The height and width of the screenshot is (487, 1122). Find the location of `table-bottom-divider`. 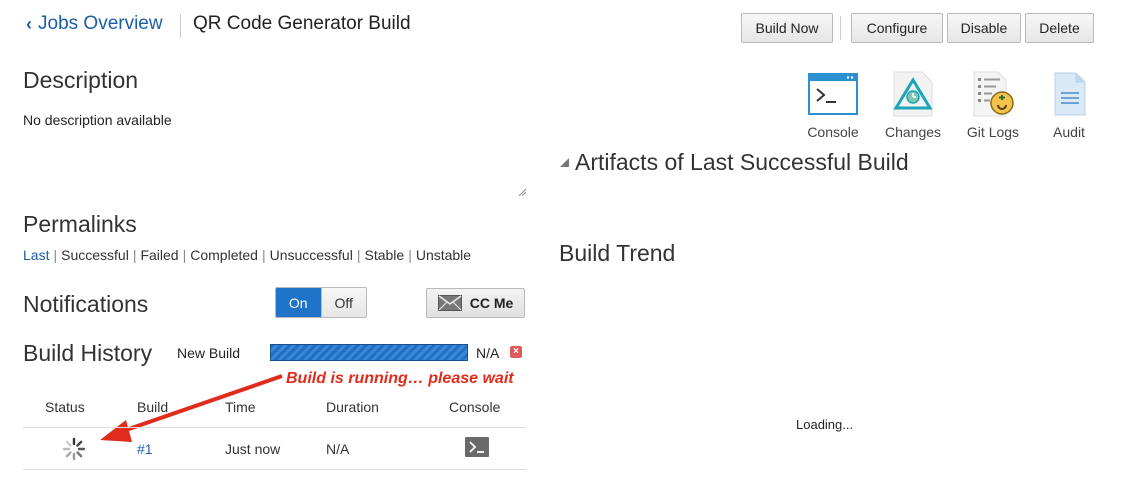

table-bottom-divider is located at coordinates (274, 469).